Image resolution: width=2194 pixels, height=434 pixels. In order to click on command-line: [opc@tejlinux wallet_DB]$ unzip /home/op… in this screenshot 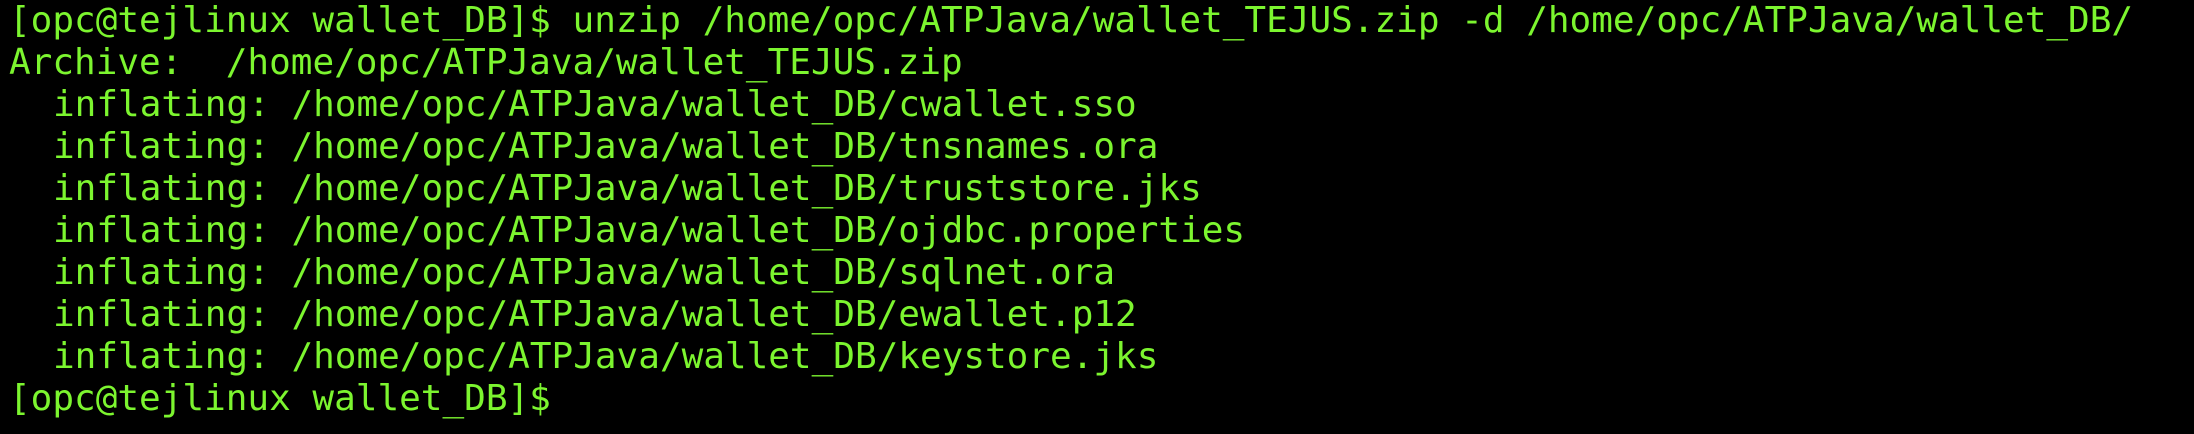, I will do `click(1101, 21)`.